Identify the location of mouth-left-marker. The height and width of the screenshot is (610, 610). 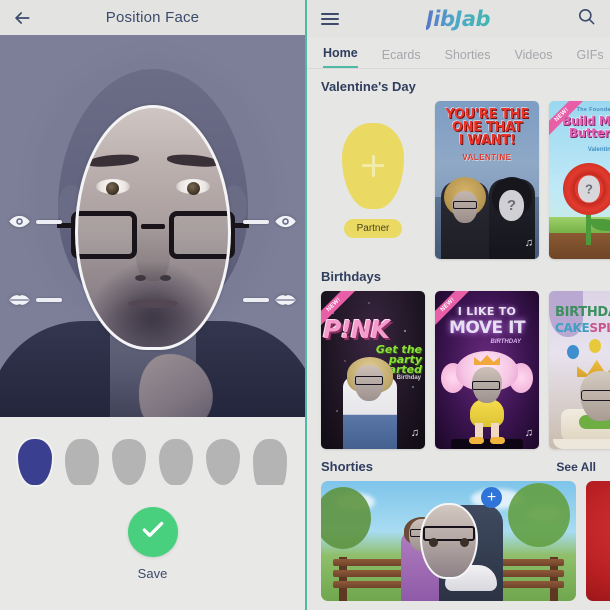
(35, 300).